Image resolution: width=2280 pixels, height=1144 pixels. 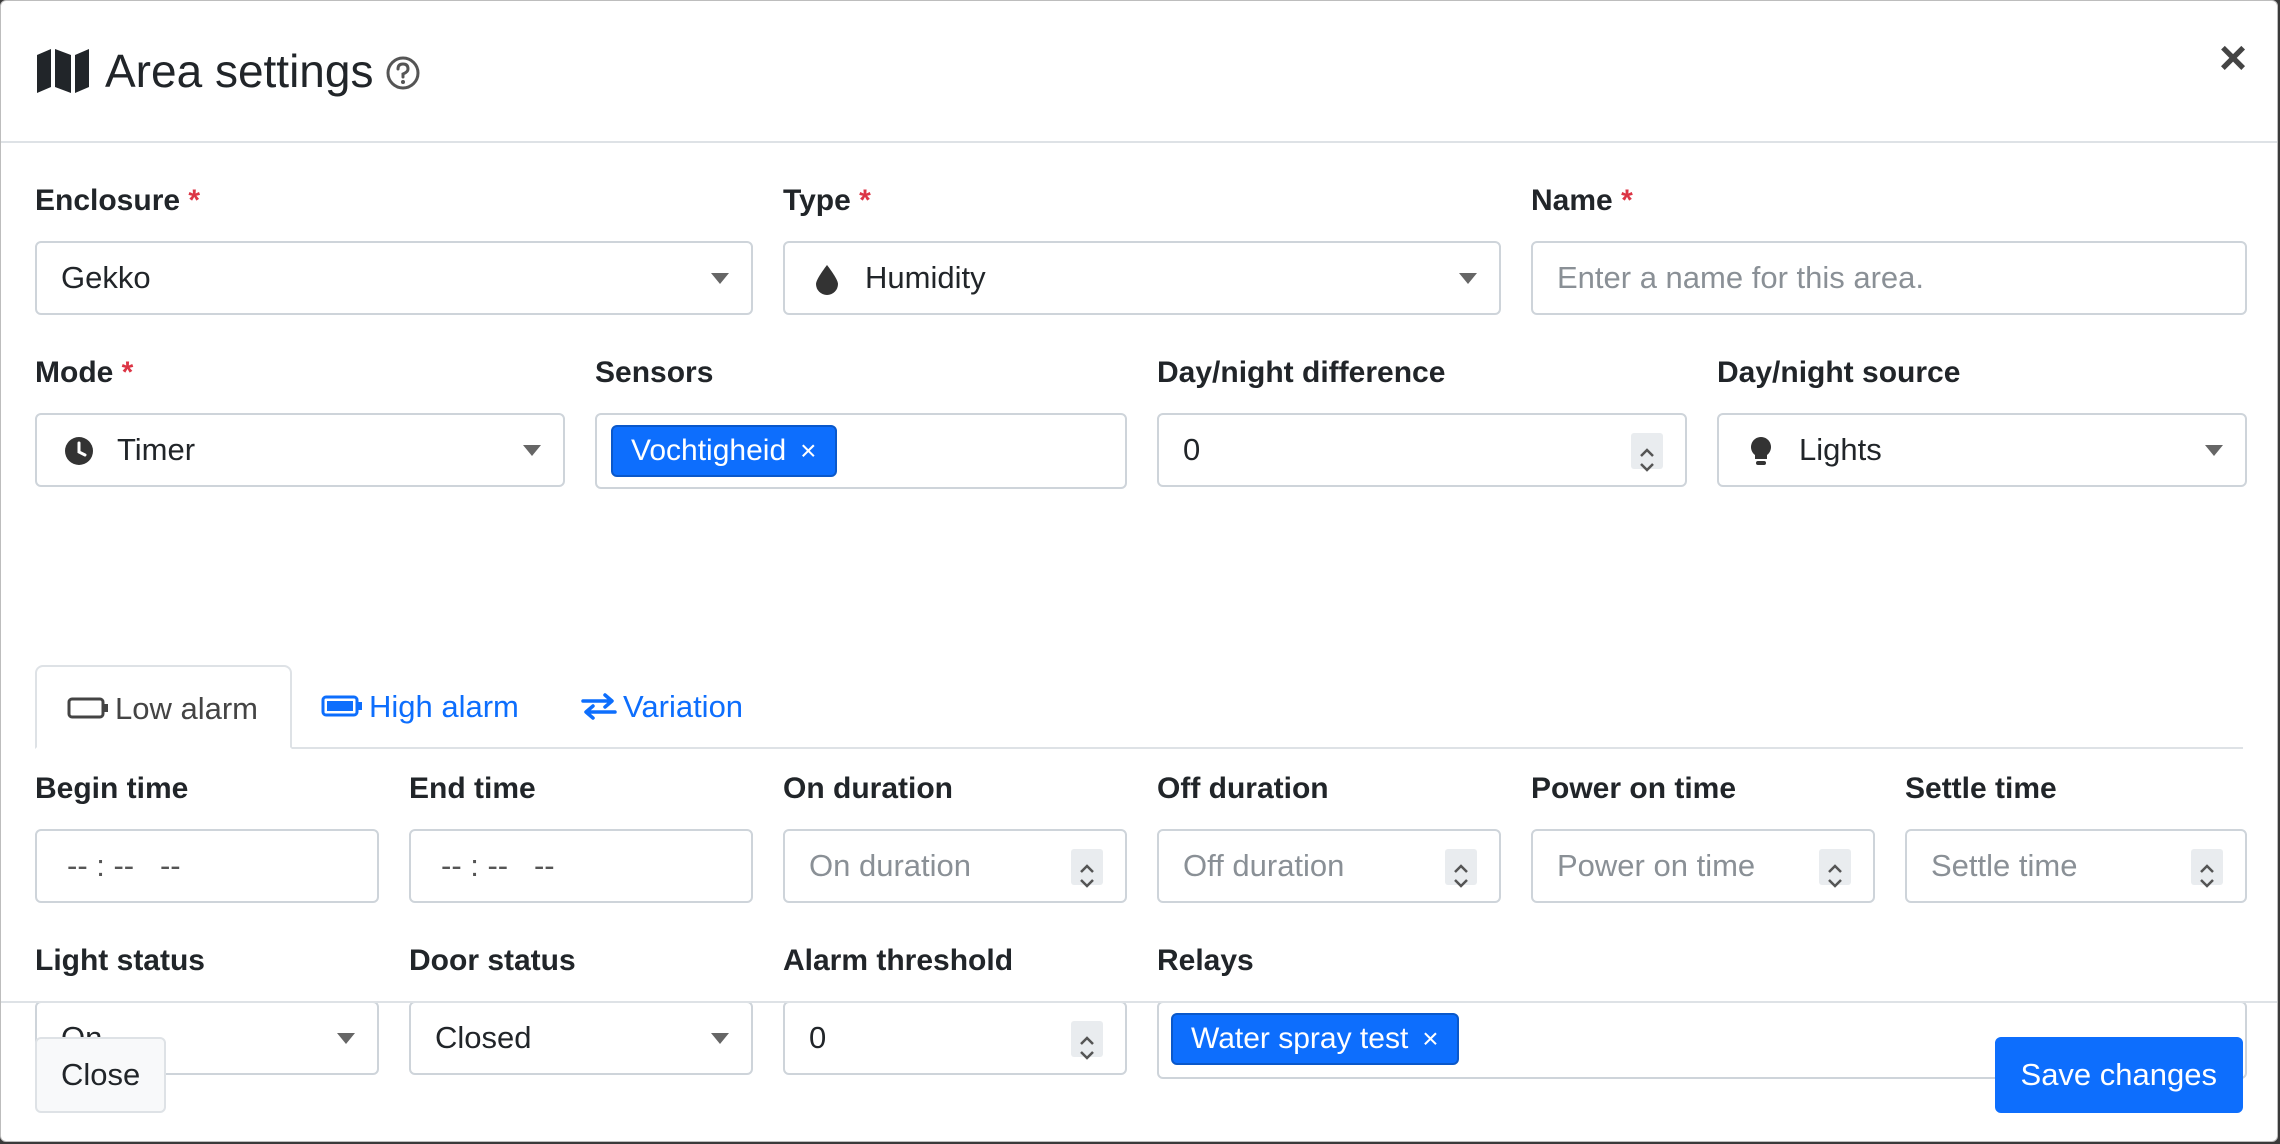 I want to click on mode-select: Timer, so click(x=300, y=450).